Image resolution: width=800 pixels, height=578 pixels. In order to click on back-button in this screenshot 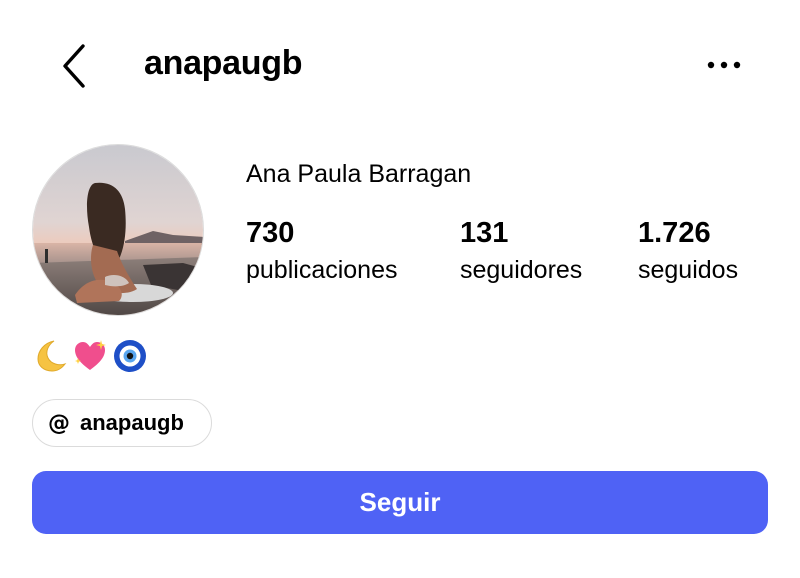, I will do `click(75, 66)`.